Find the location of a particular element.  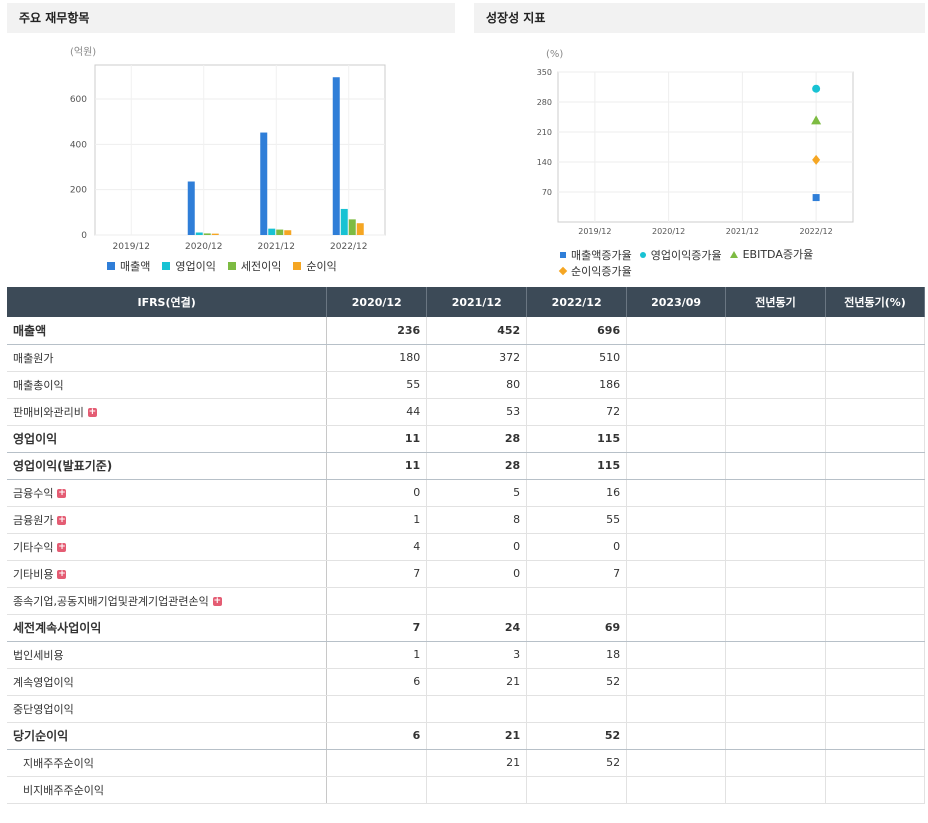

row-label-text: 세전계속사업이익 is located at coordinates (57, 628).